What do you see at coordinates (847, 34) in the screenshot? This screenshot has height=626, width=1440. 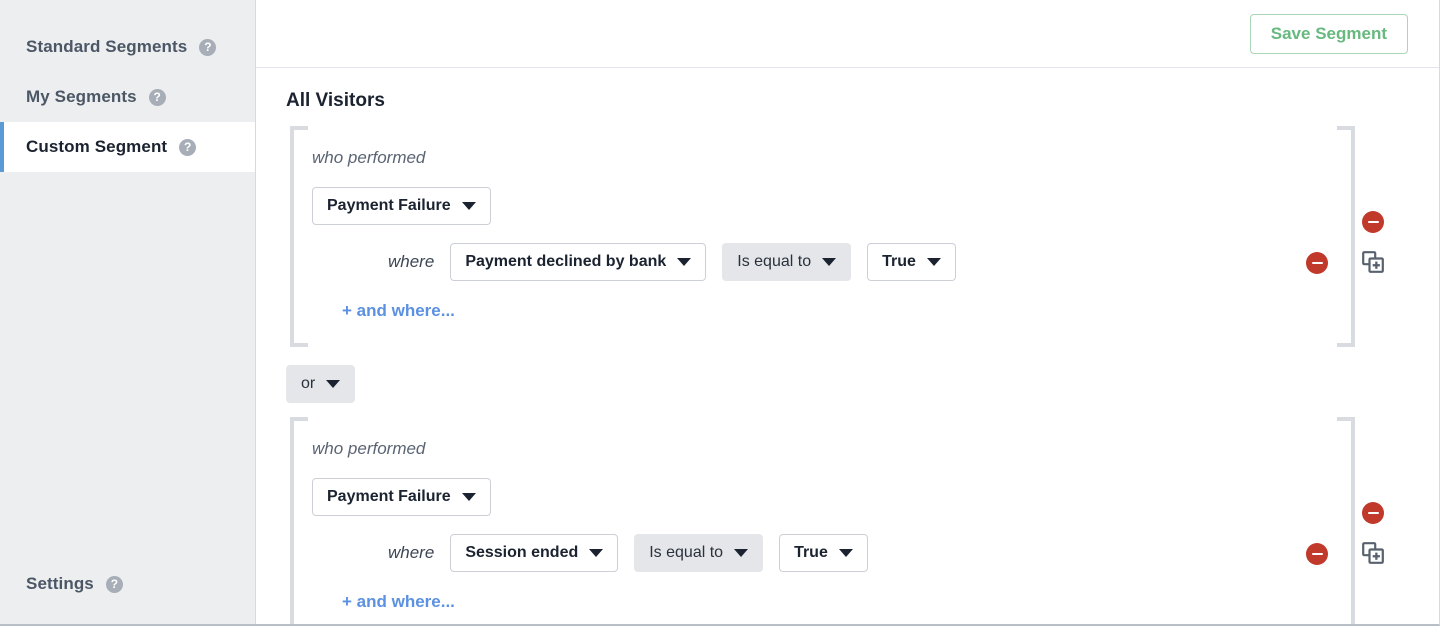 I see `top-toolbar: Save Segment` at bounding box center [847, 34].